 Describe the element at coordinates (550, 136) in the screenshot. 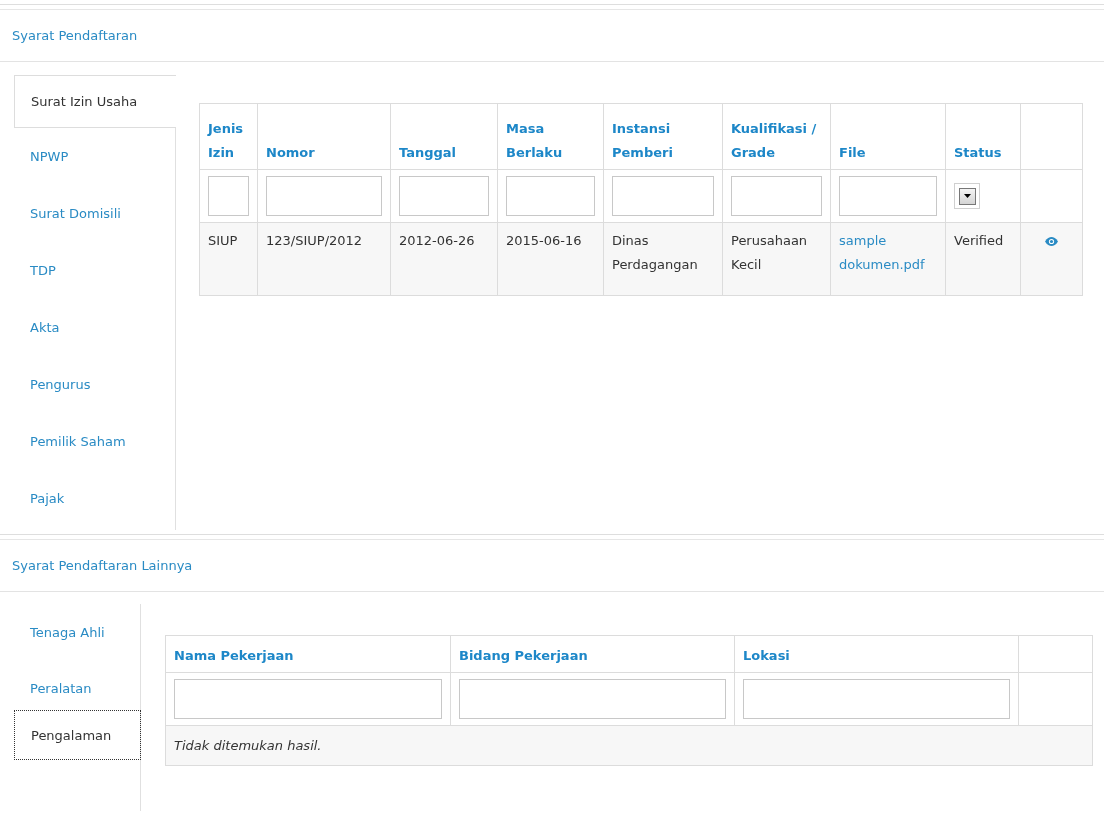

I see `column-header: Masa Berlaku` at that location.